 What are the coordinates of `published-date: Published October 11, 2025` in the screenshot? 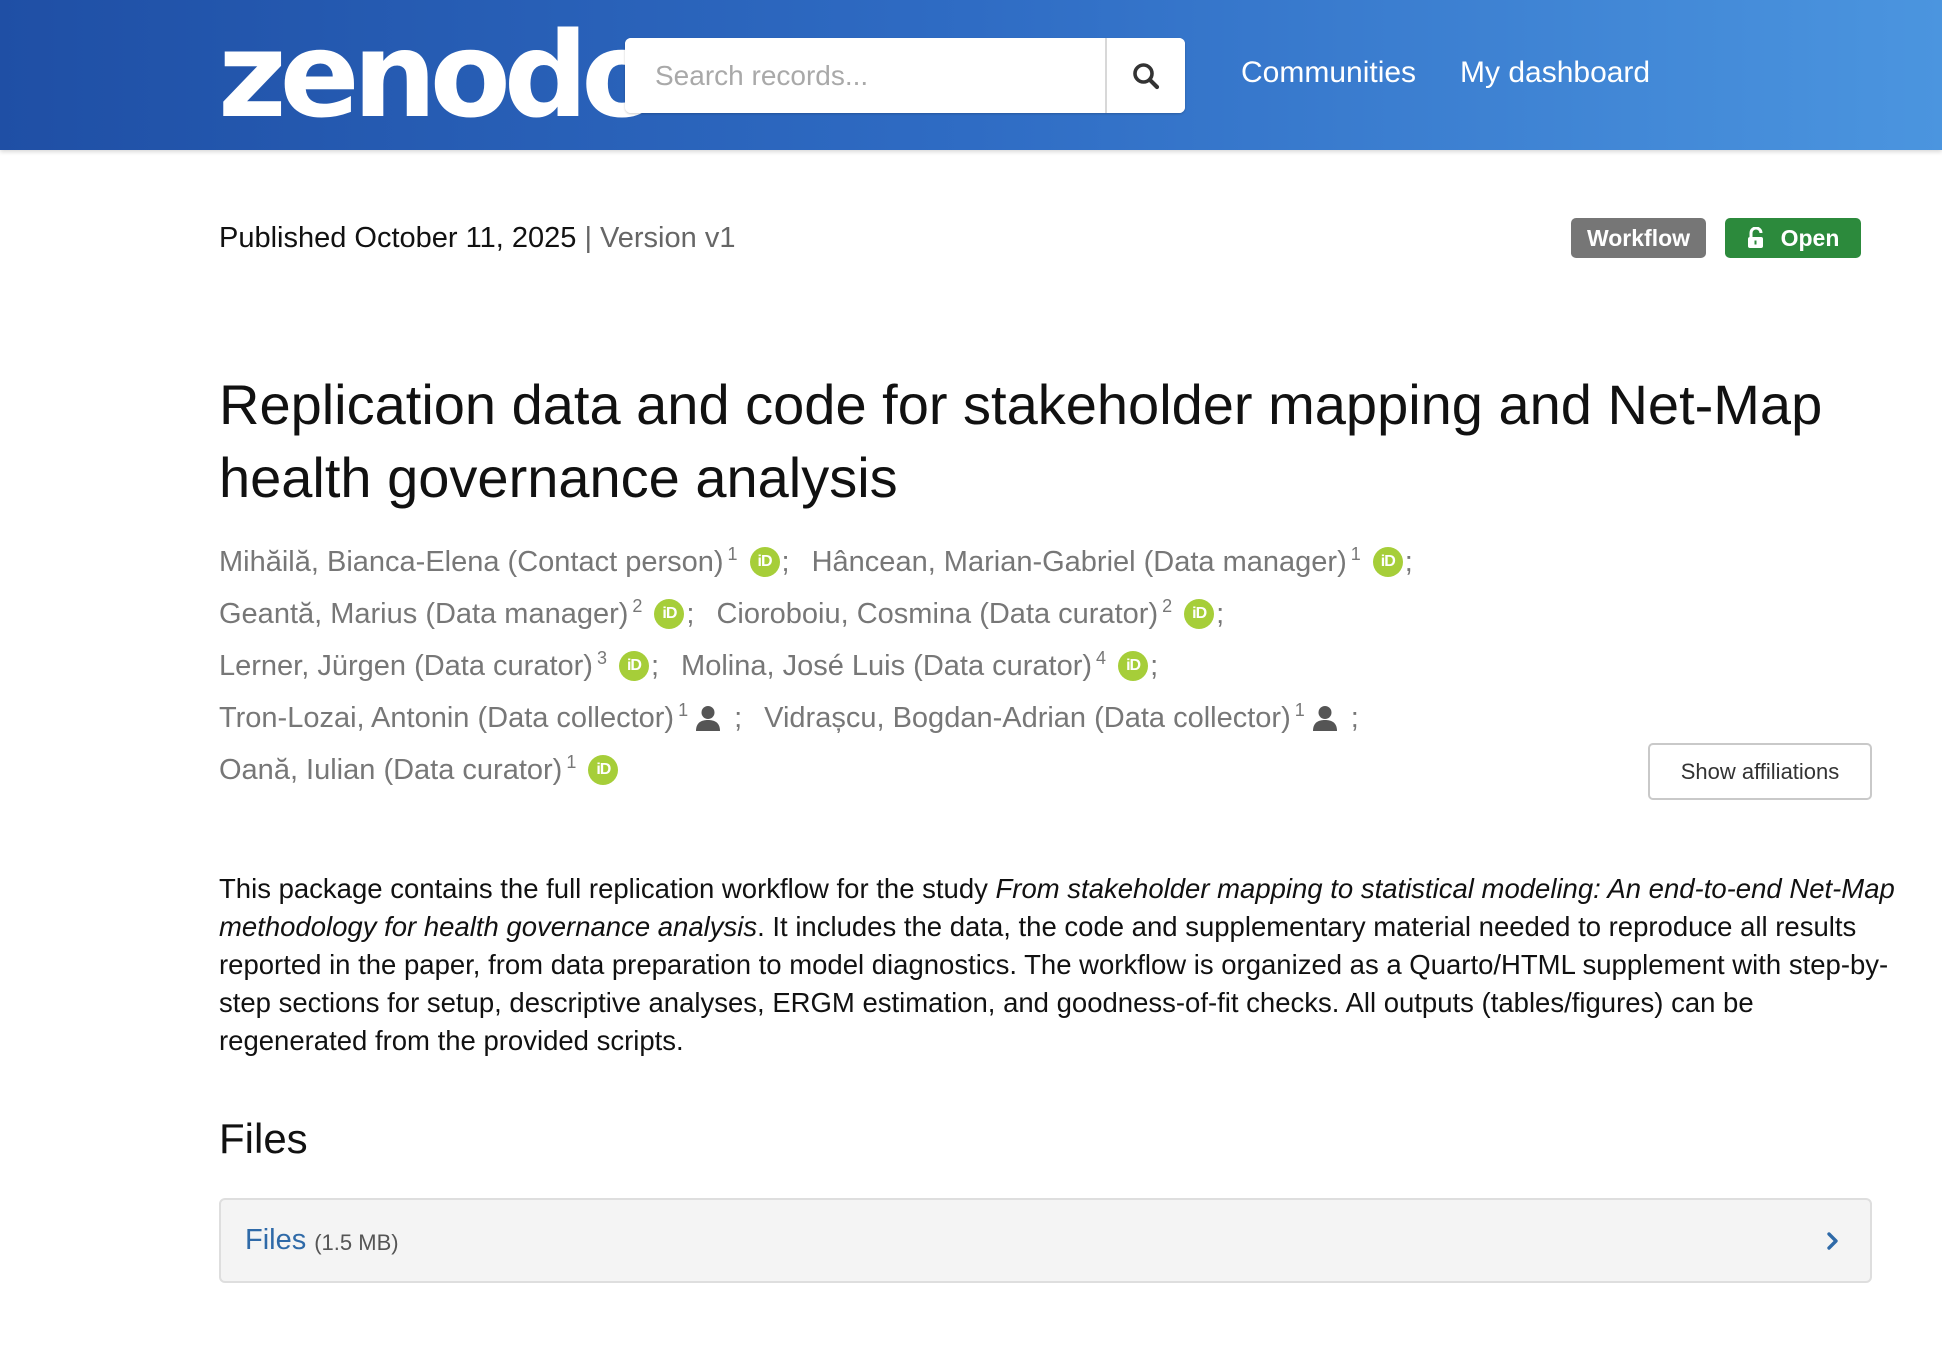 It's located at (398, 238).